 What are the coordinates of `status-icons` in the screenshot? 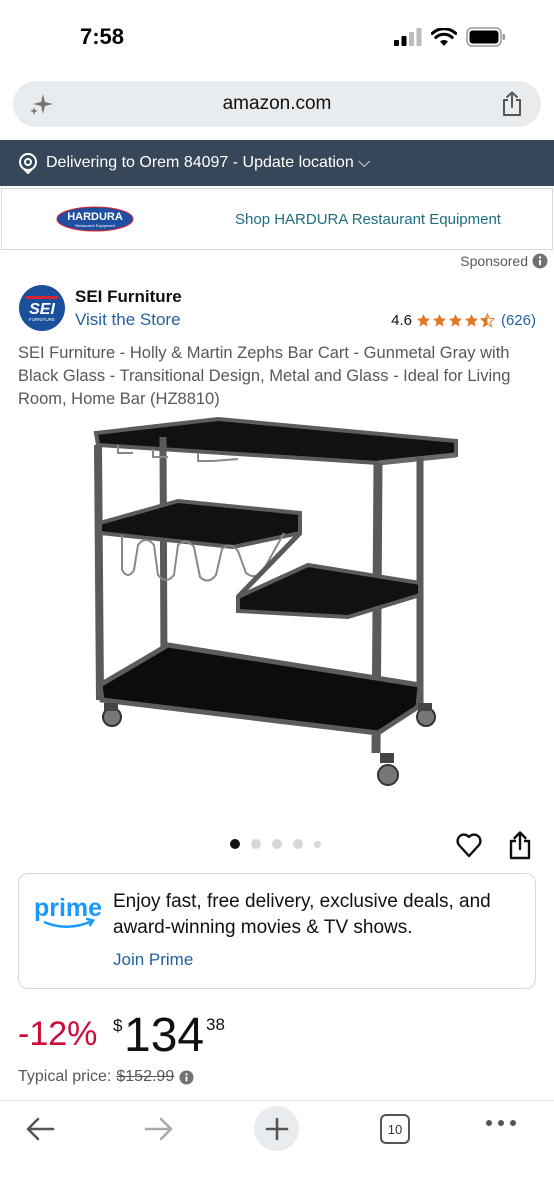 It's located at (450, 37).